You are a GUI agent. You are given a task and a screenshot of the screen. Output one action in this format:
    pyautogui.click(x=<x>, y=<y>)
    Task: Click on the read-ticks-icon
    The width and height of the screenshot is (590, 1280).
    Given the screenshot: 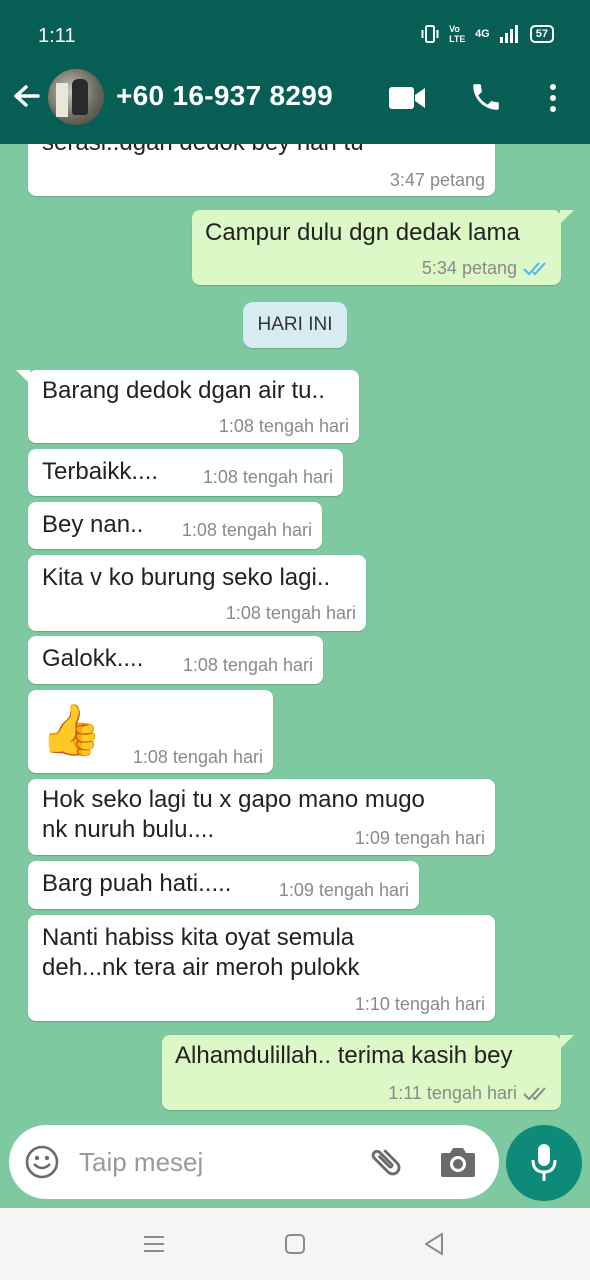 What is the action you would take?
    pyautogui.click(x=534, y=269)
    